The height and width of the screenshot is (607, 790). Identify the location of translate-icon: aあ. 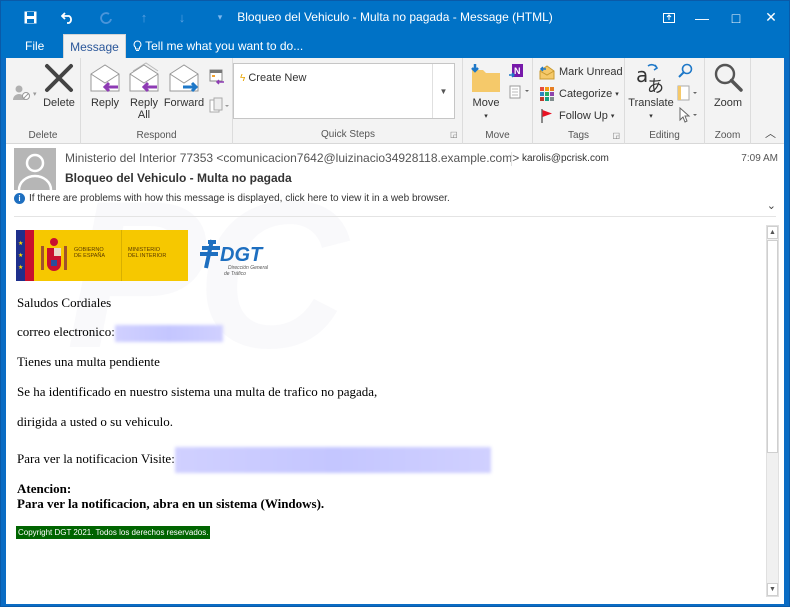
(651, 78).